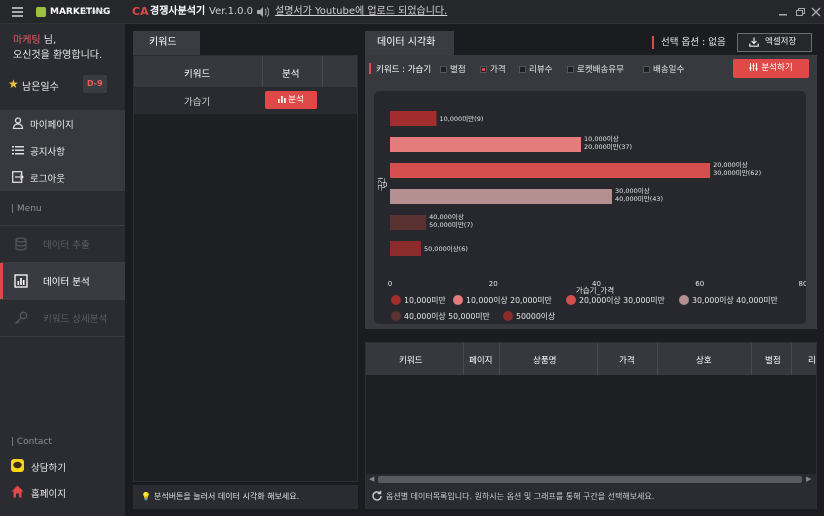 The image size is (824, 516). I want to click on close-icon, so click(816, 12).